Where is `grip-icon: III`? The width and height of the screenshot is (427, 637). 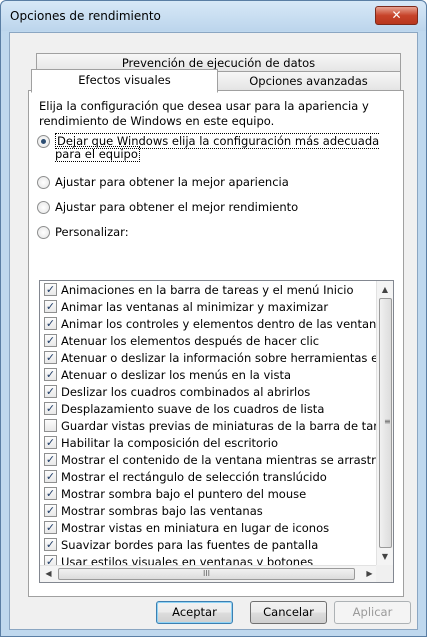
grip-icon: III is located at coordinates (206, 573).